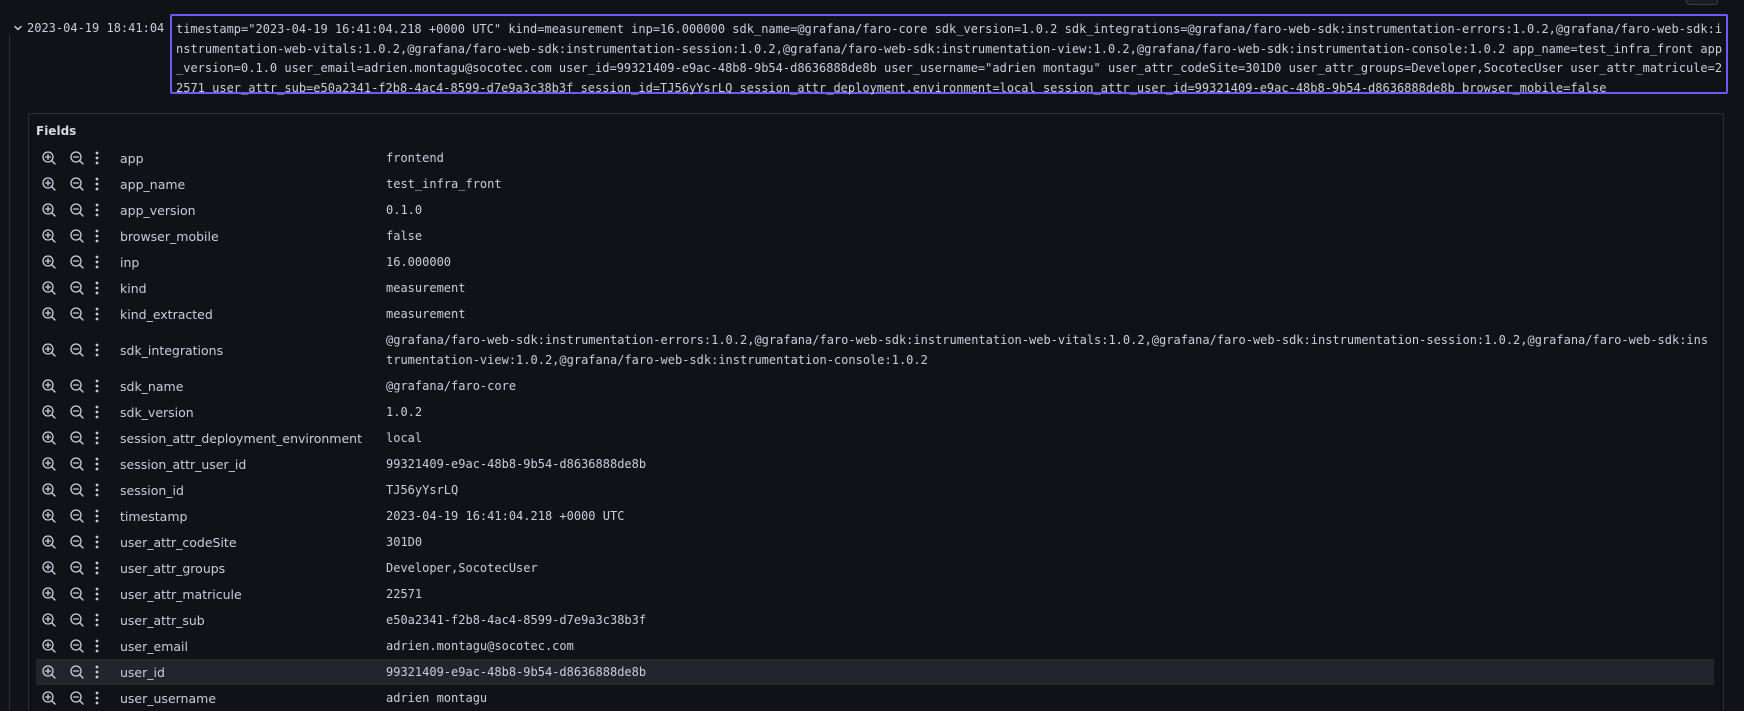 The width and height of the screenshot is (1744, 711). What do you see at coordinates (875, 158) in the screenshot?
I see `field-row-app: app frontend` at bounding box center [875, 158].